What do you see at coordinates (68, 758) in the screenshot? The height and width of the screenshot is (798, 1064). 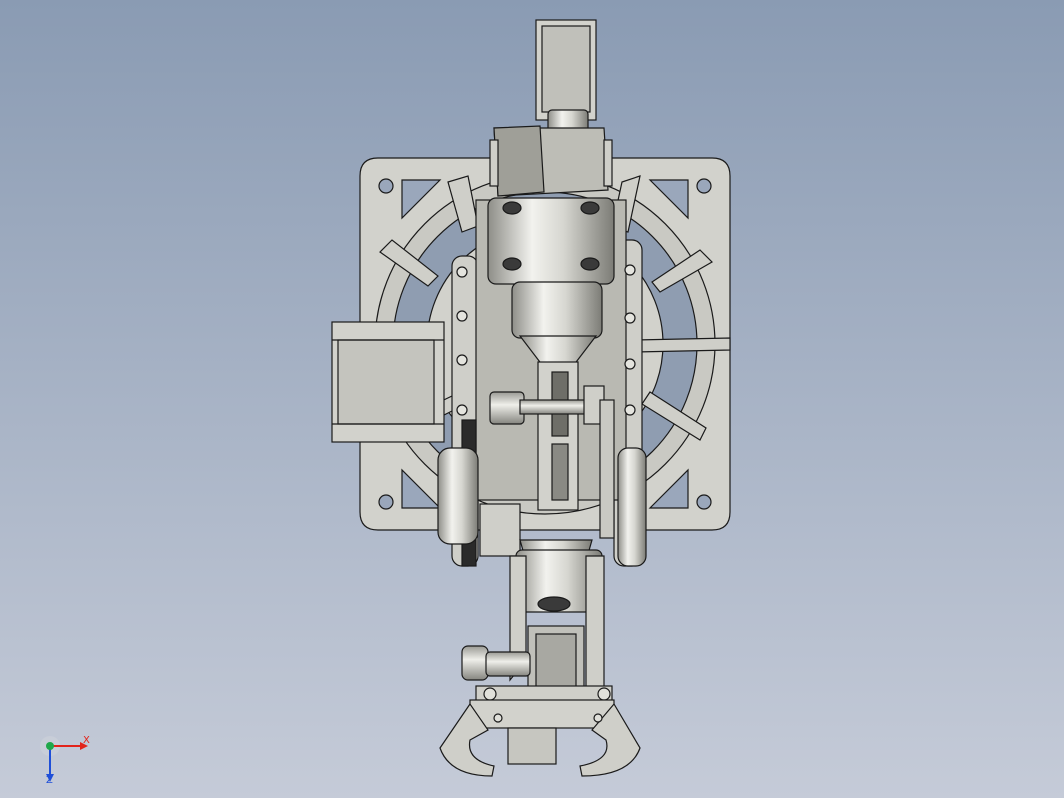 I see `coordinate-triad: X Z` at bounding box center [68, 758].